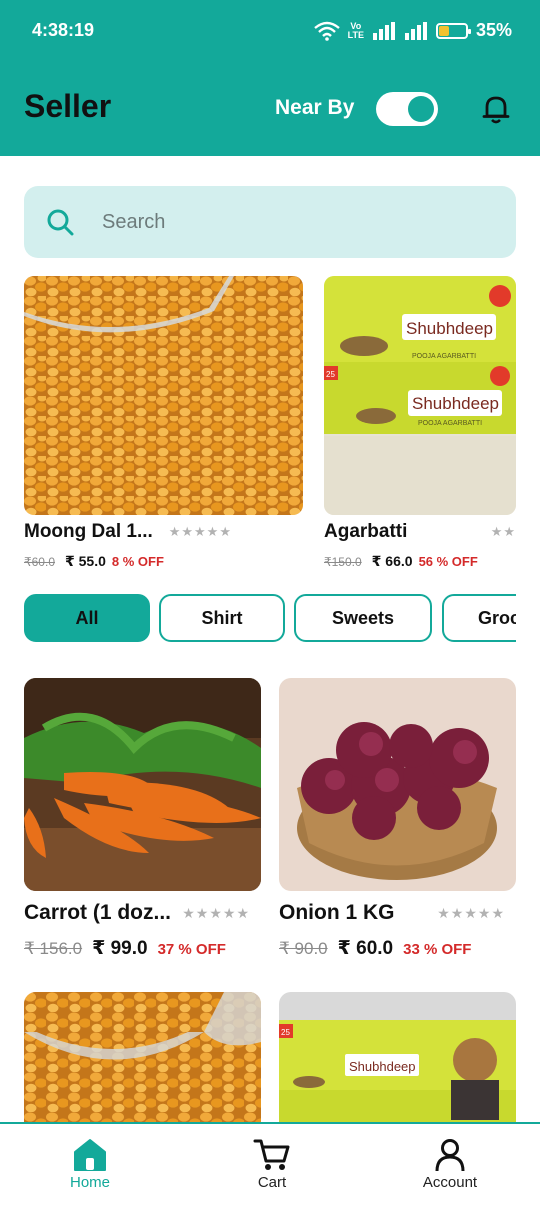 The width and height of the screenshot is (540, 1206). I want to click on app-bar: Seller Near By, so click(270, 109).